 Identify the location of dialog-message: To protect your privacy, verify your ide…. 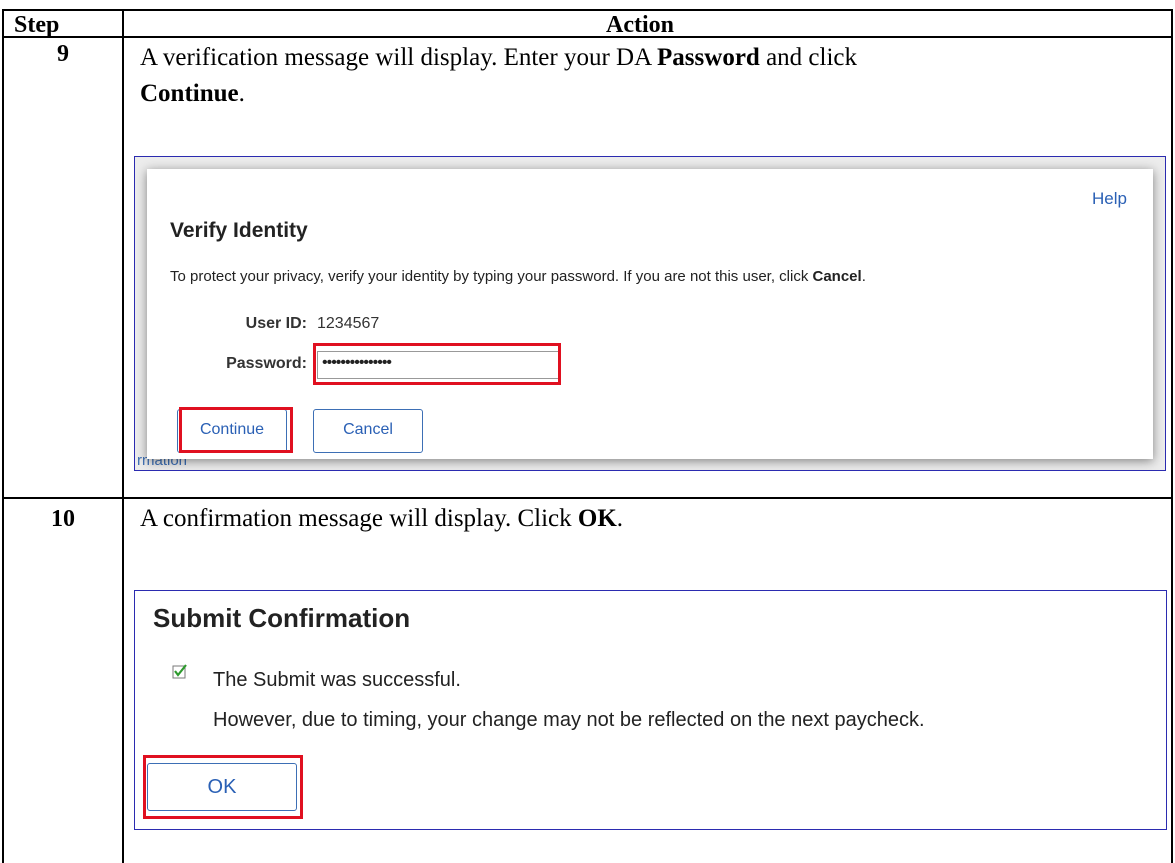
(518, 276).